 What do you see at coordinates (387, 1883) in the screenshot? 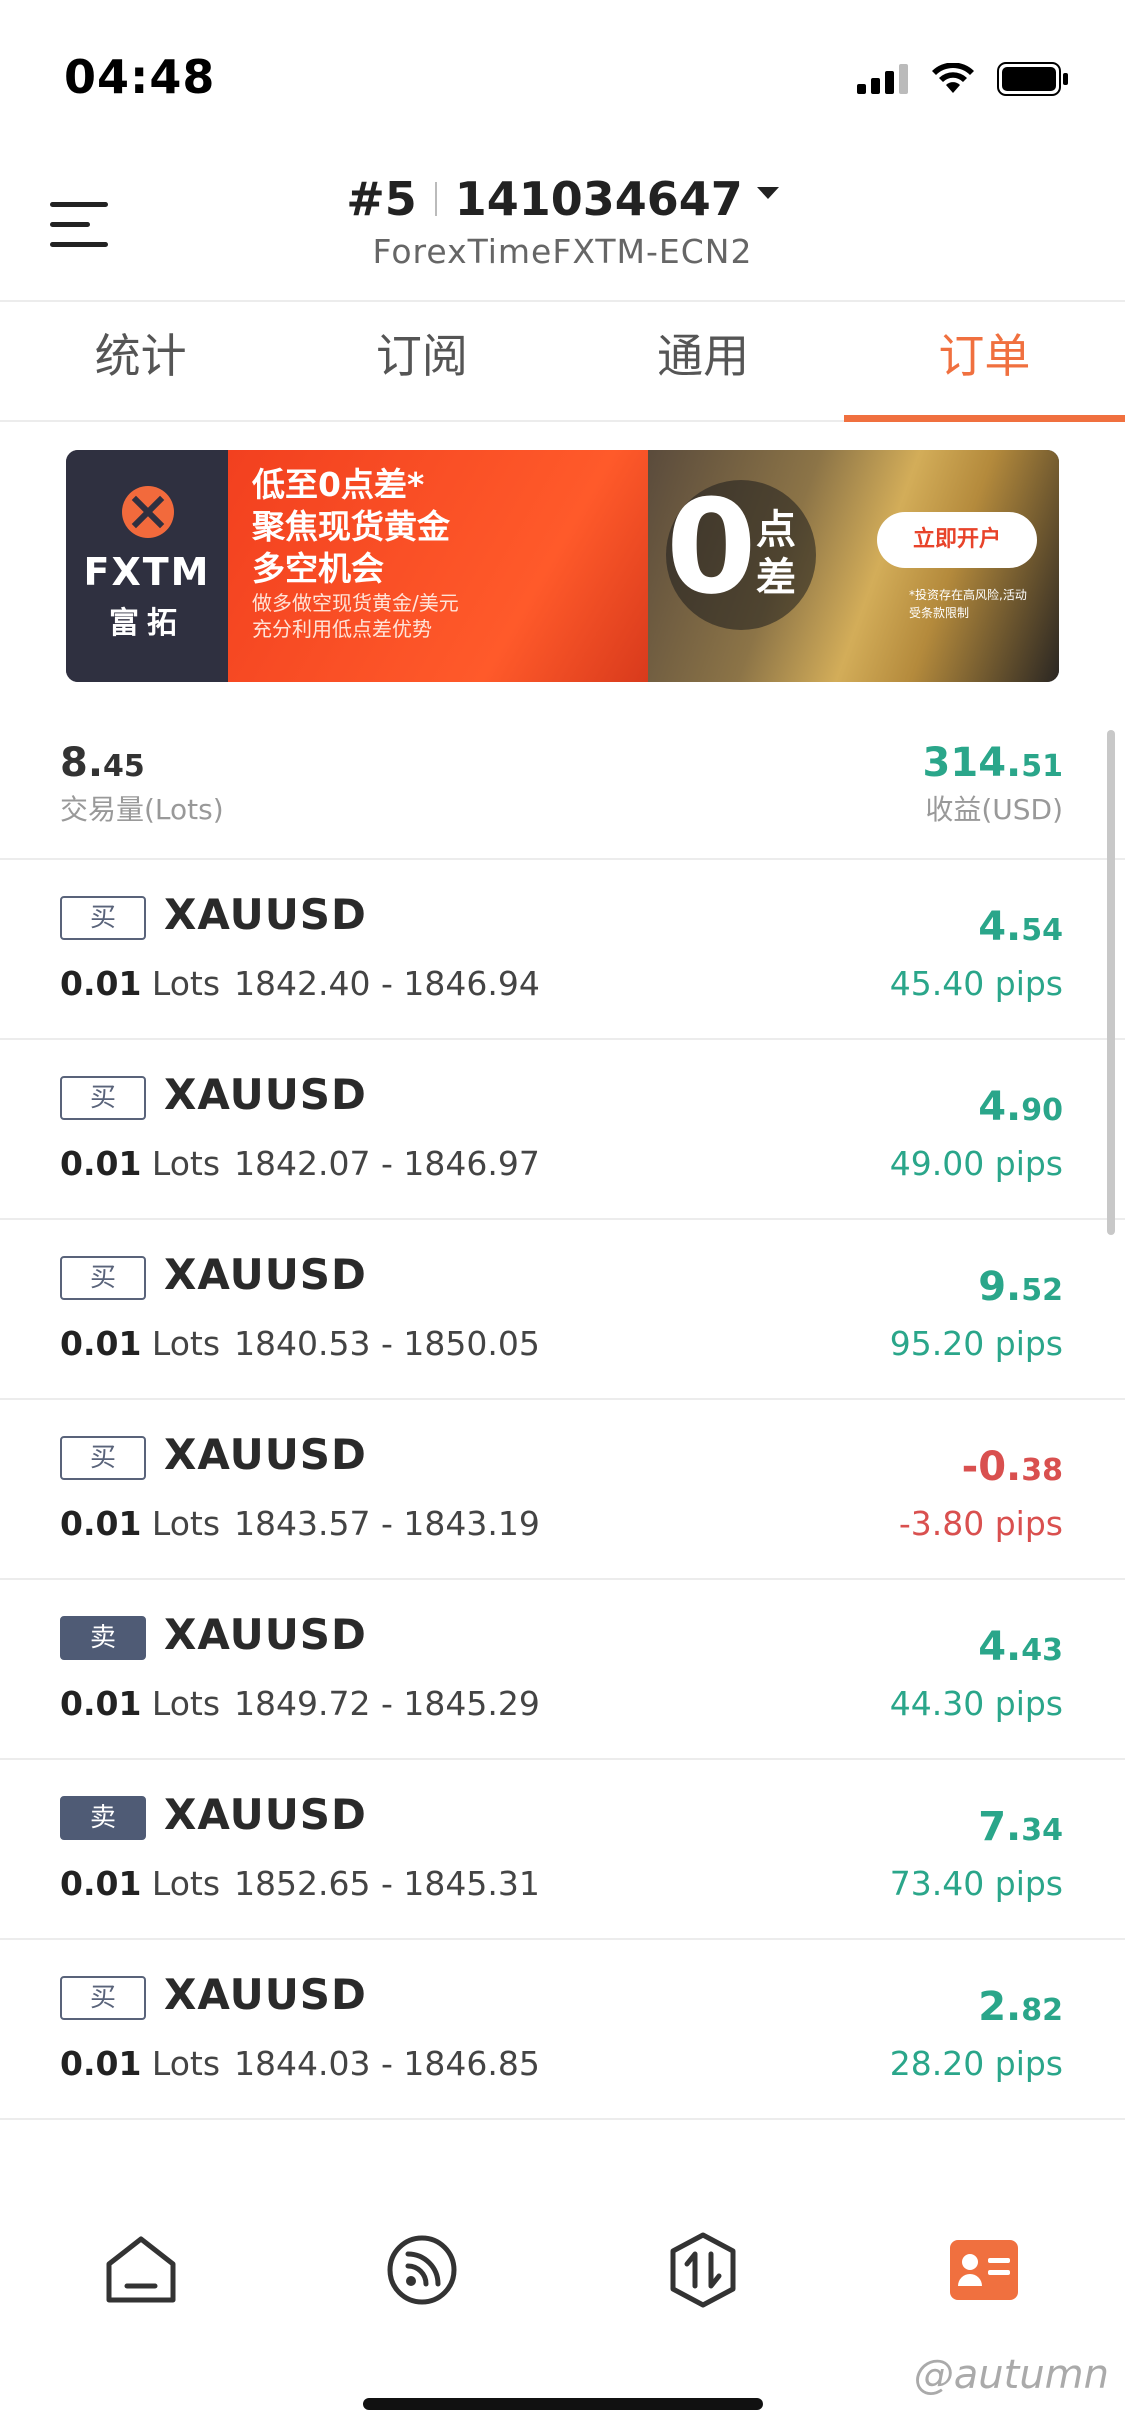
I see `order-prices: 1852.65 - 1845.31` at bounding box center [387, 1883].